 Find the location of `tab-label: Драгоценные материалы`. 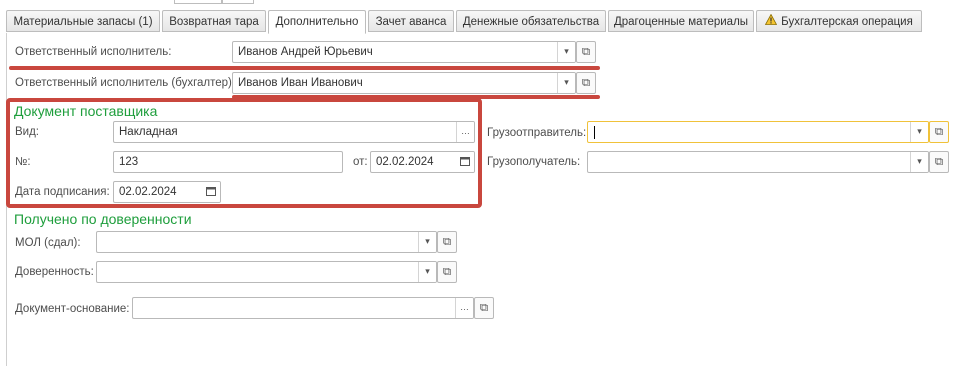

tab-label: Драгоценные материалы is located at coordinates (681, 22).